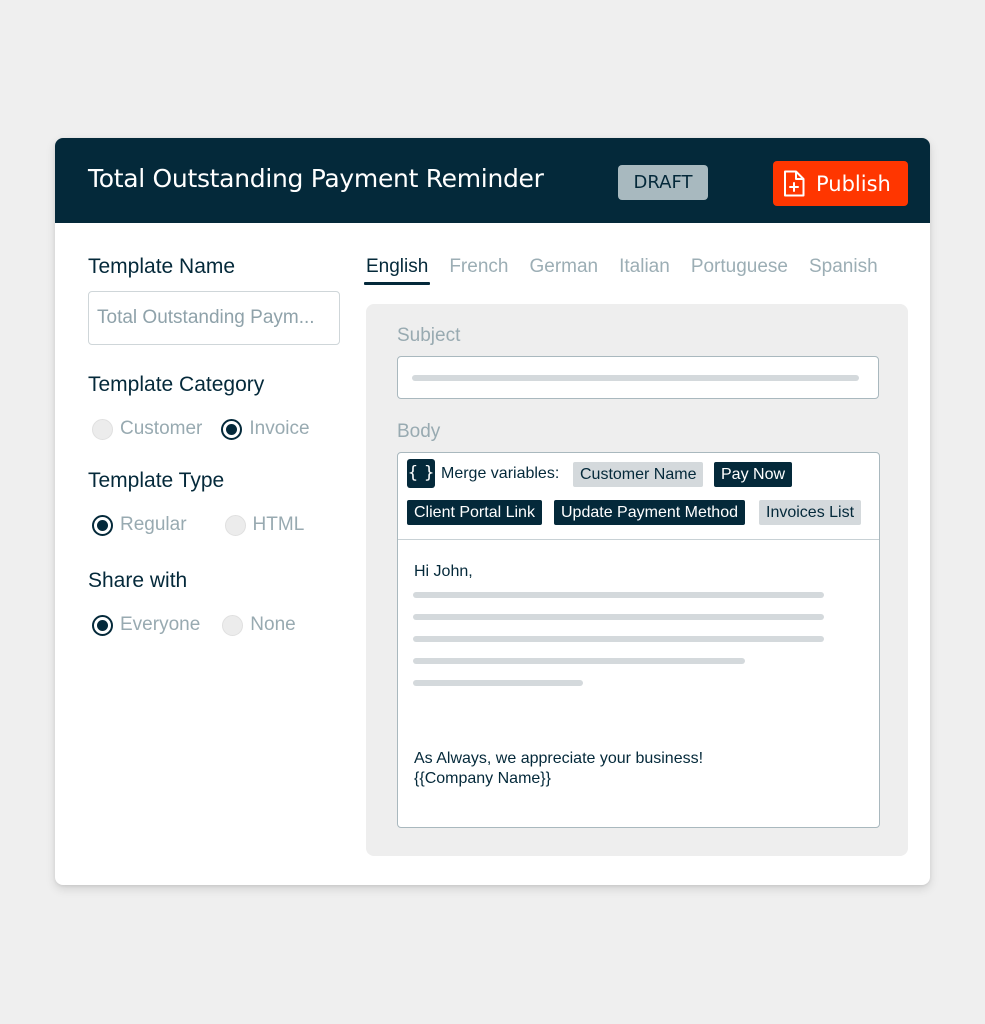 The image size is (985, 1024). I want to click on tab-portuguese: Portuguese, so click(739, 269).